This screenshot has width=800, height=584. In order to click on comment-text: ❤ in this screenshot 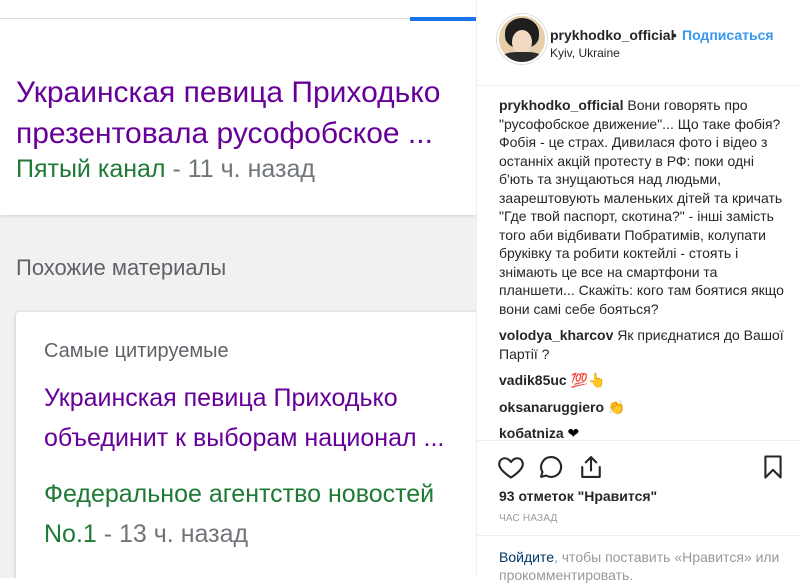, I will do `click(571, 433)`.